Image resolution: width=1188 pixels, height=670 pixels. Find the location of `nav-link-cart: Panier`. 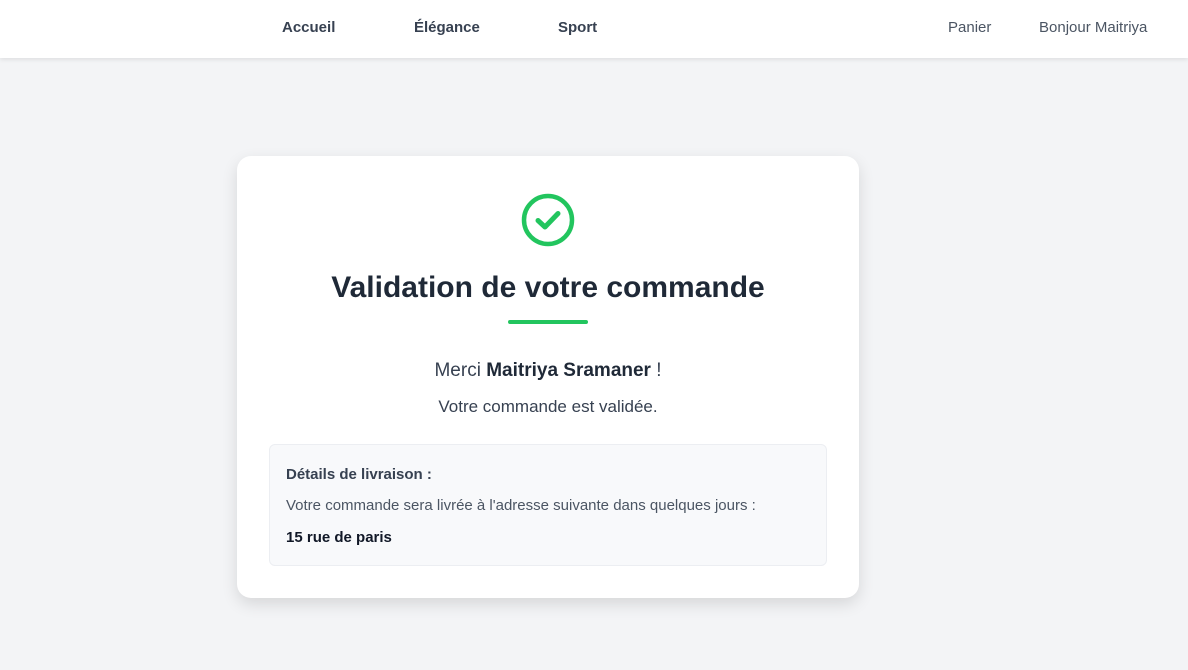

nav-link-cart: Panier is located at coordinates (969, 28).